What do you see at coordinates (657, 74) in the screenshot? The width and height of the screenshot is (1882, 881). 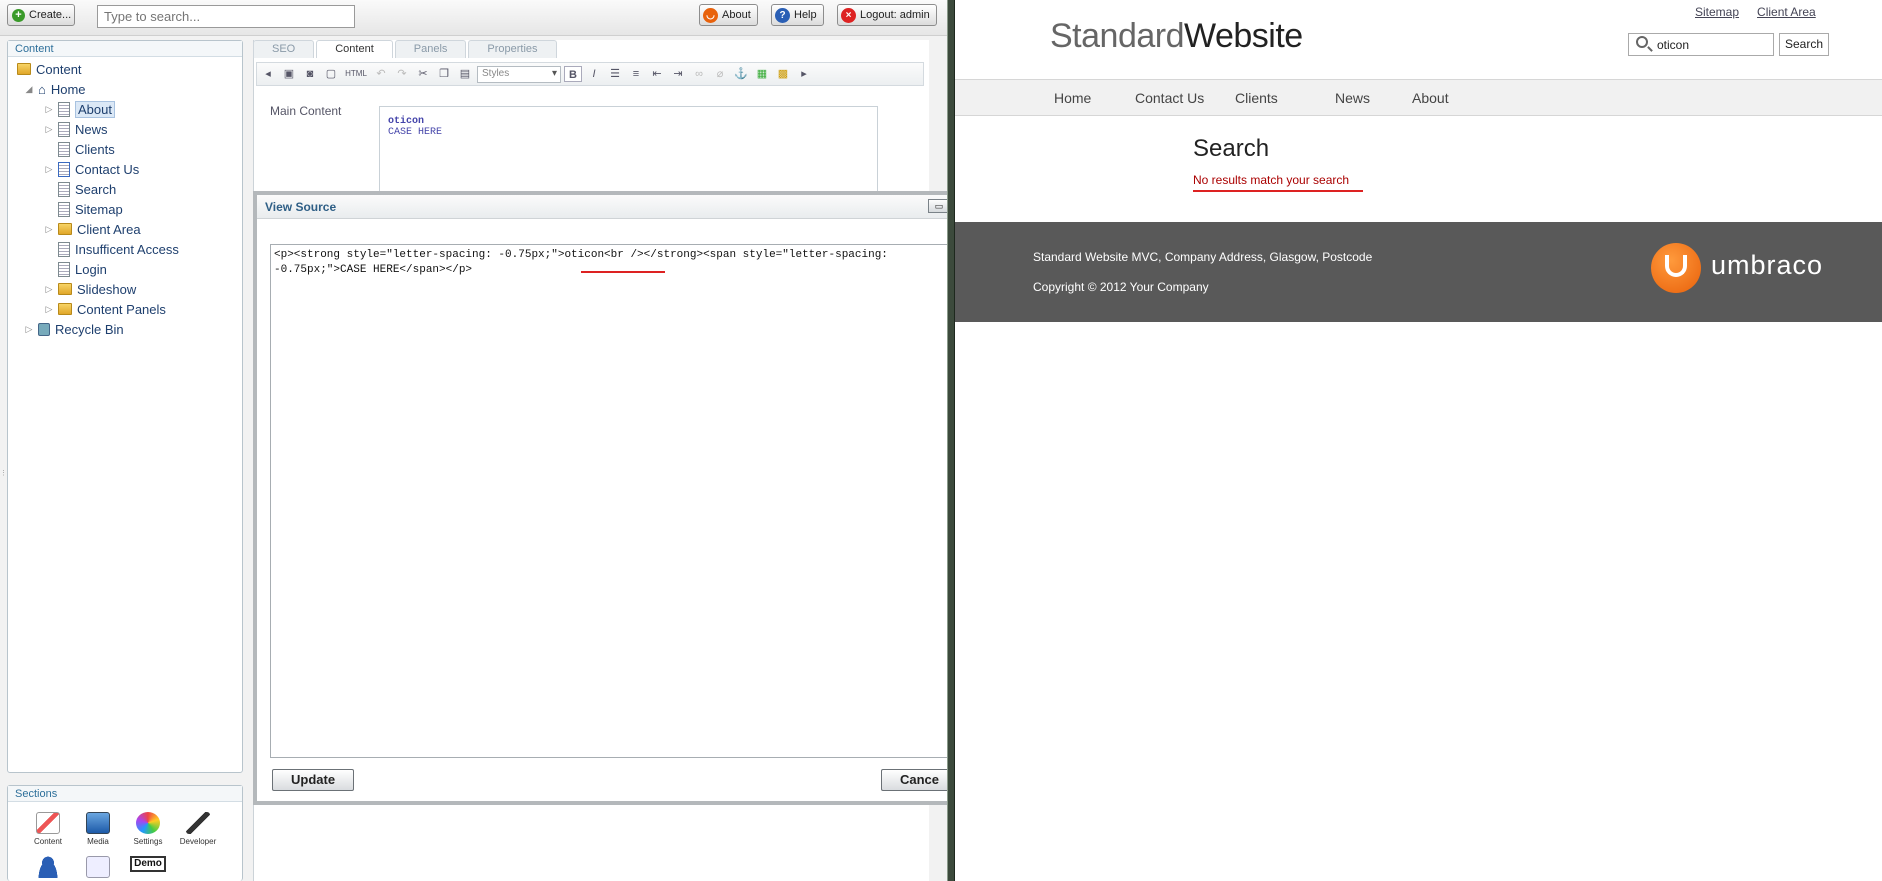 I see `outdent-icon: ⇤` at bounding box center [657, 74].